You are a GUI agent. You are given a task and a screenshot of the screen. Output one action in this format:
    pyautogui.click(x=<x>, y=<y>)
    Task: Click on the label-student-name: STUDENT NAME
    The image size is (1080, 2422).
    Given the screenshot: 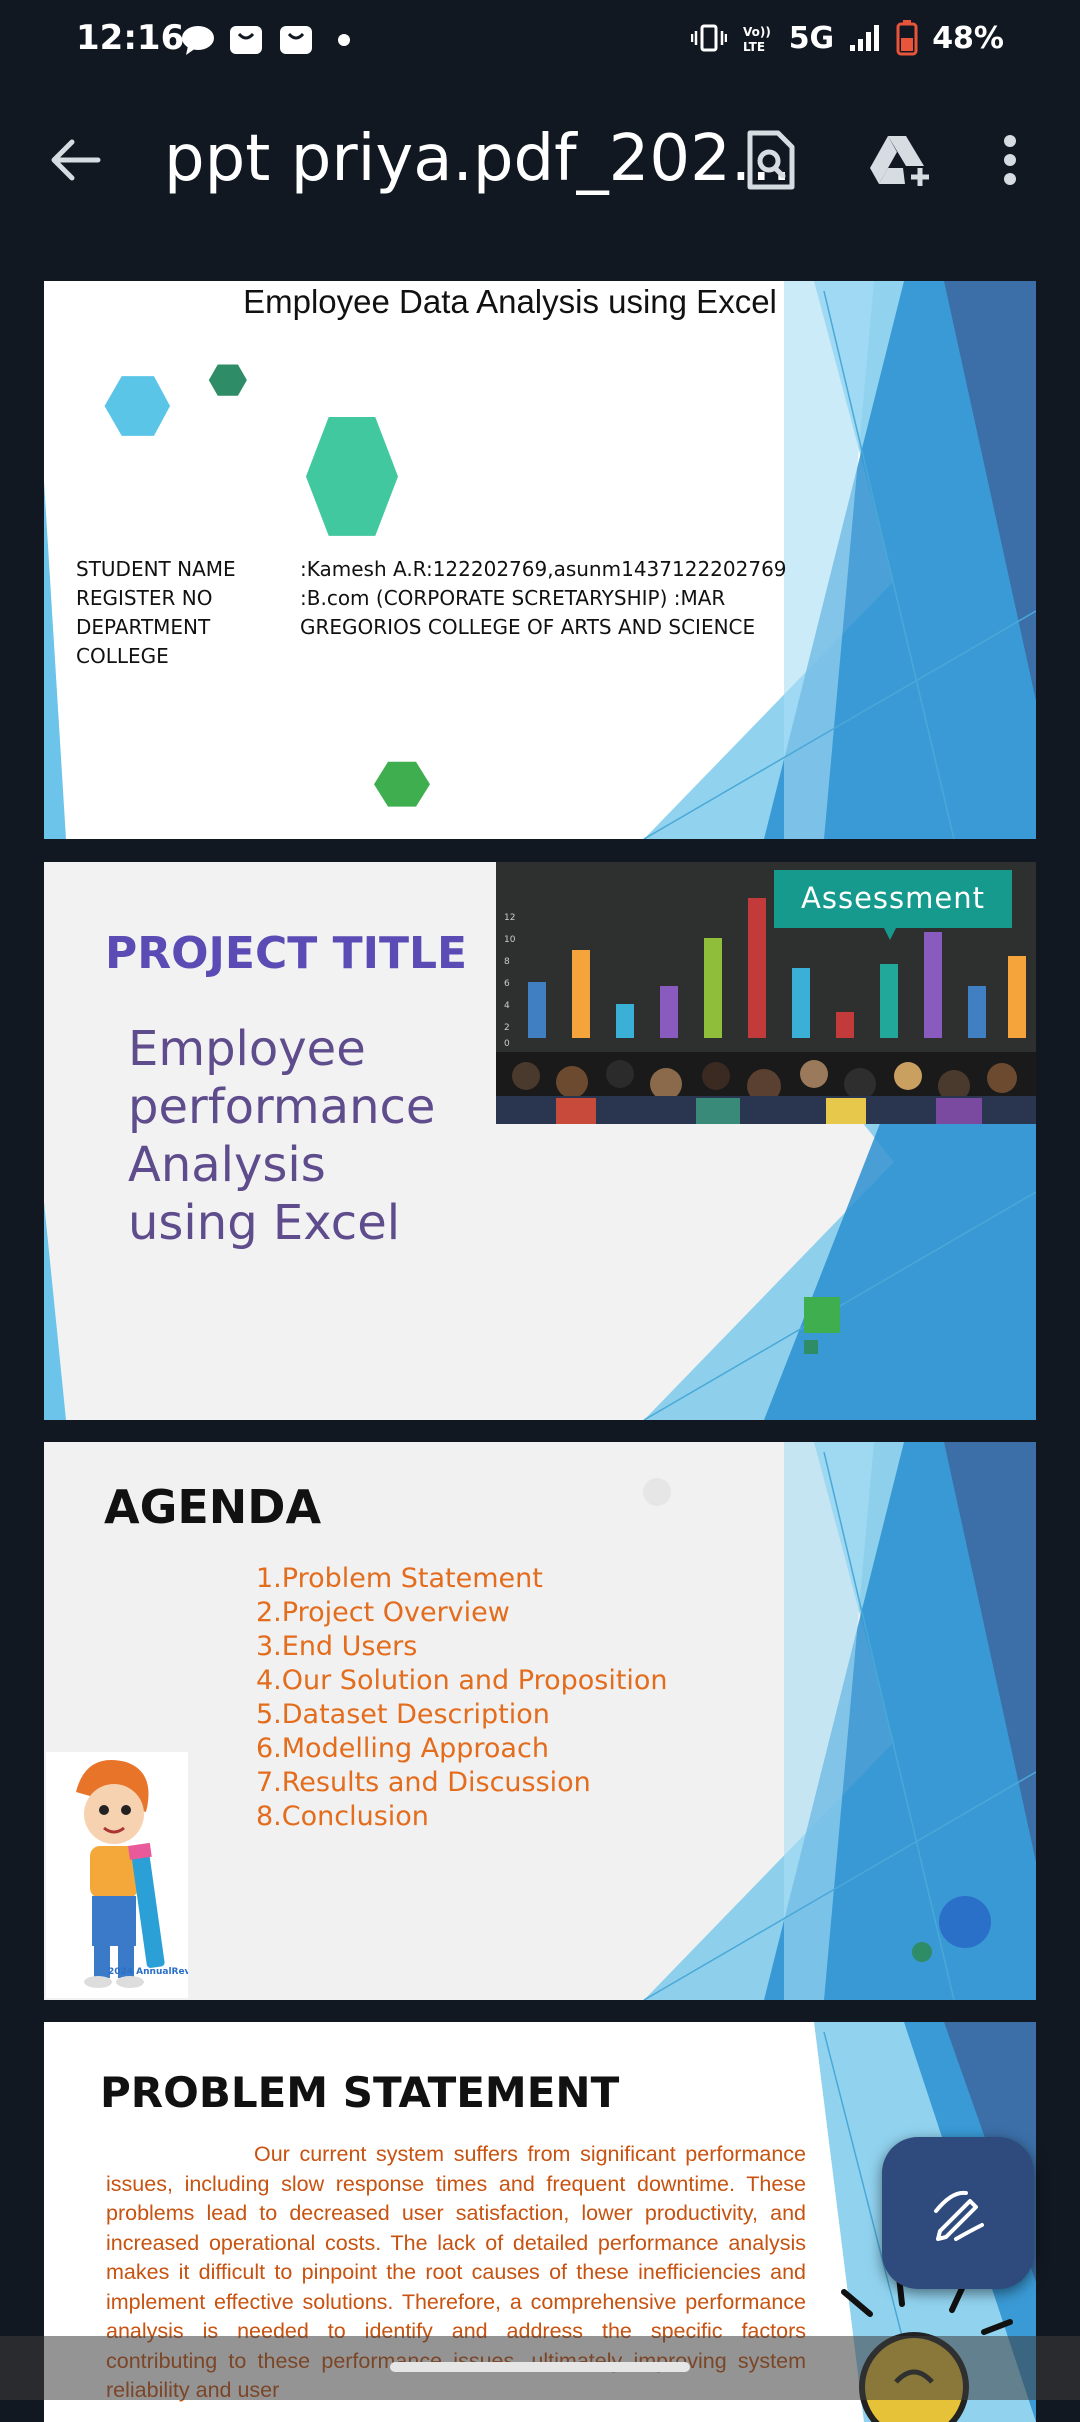 What is the action you would take?
    pyautogui.click(x=156, y=569)
    